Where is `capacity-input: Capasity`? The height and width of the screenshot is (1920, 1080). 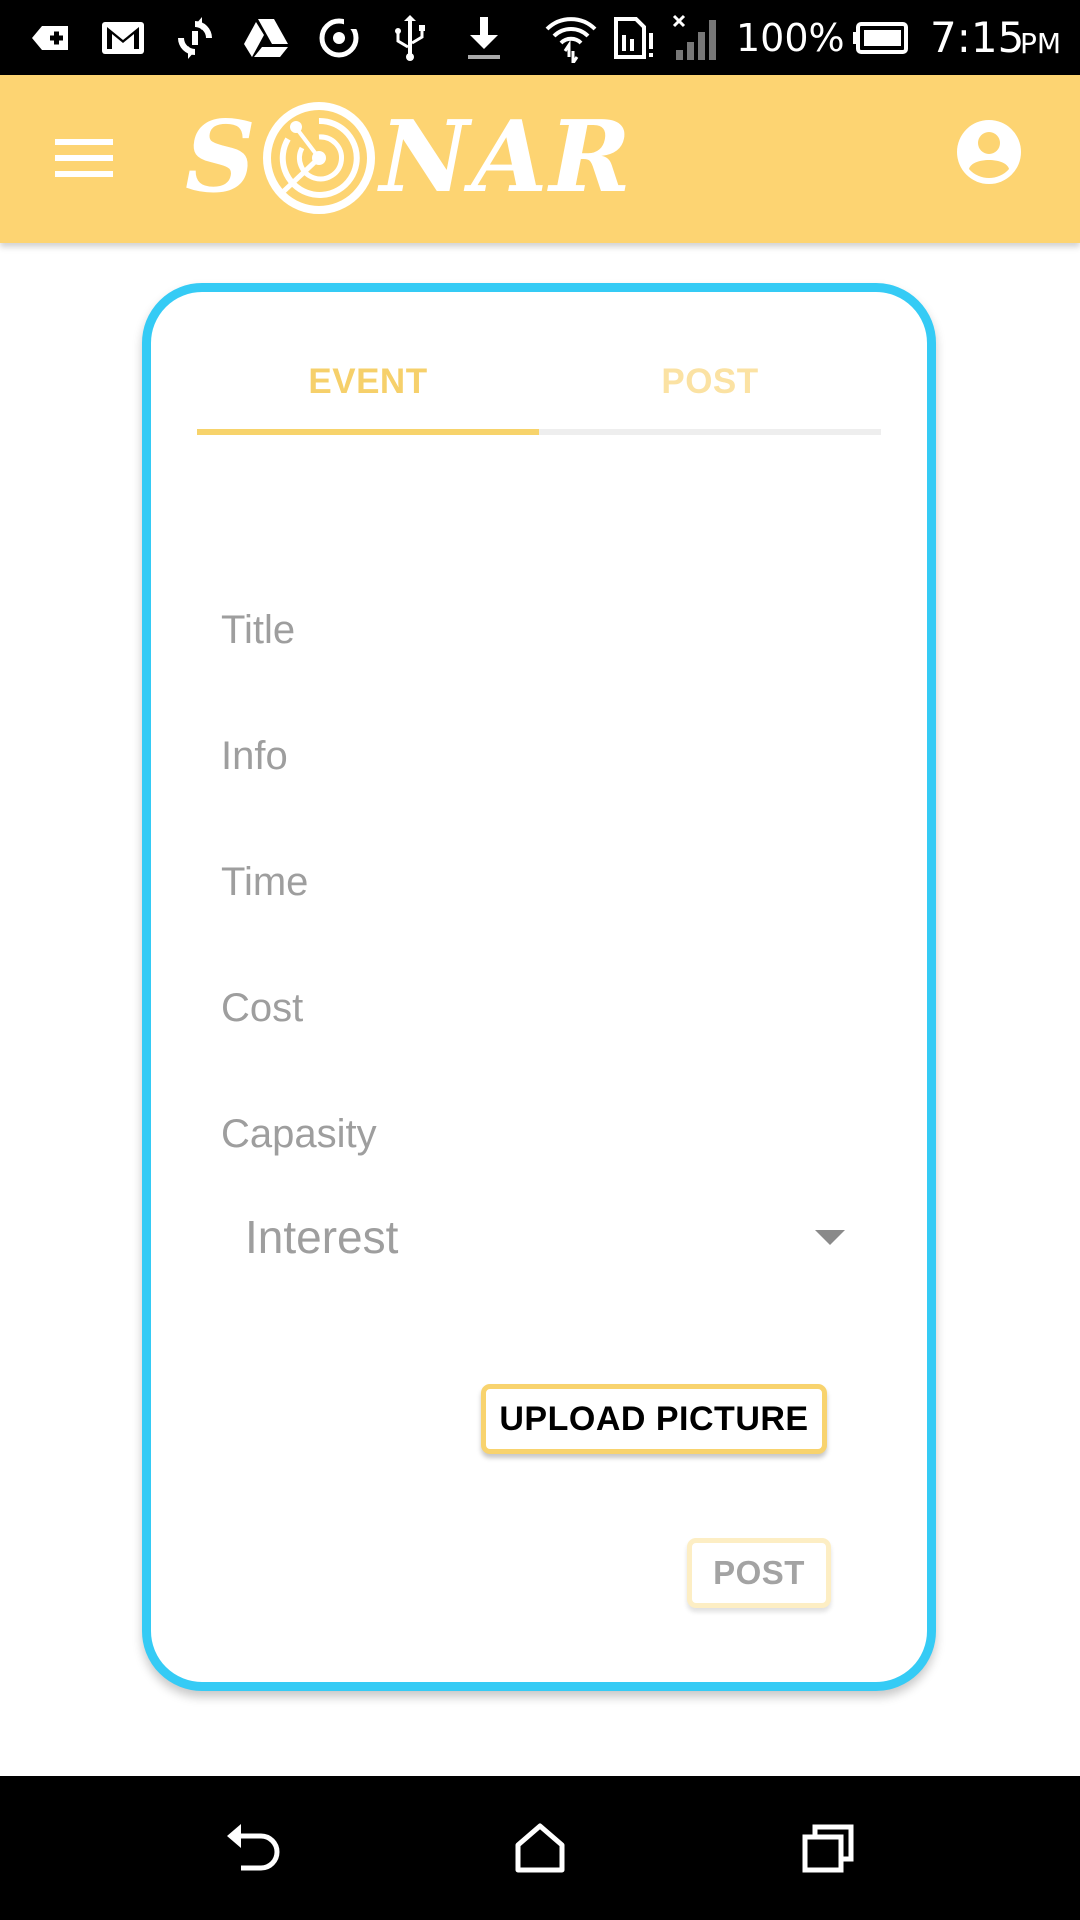
capacity-input: Capasity is located at coordinates (541, 1134).